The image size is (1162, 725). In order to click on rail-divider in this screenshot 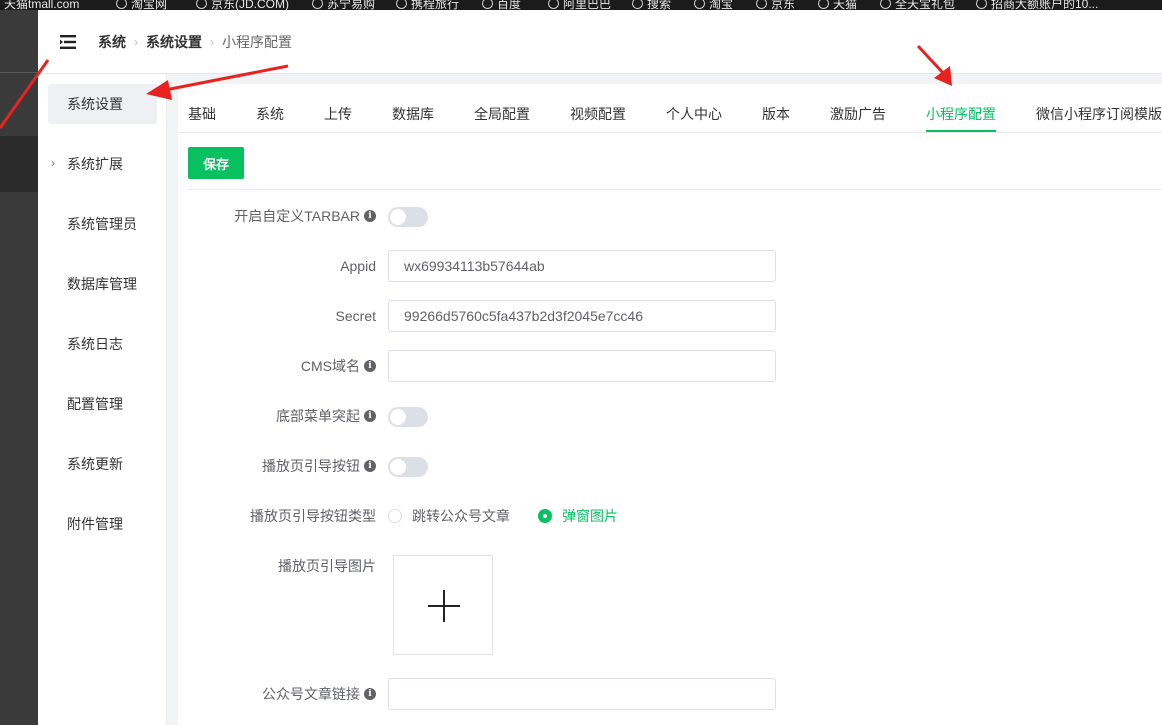, I will do `click(19, 72)`.